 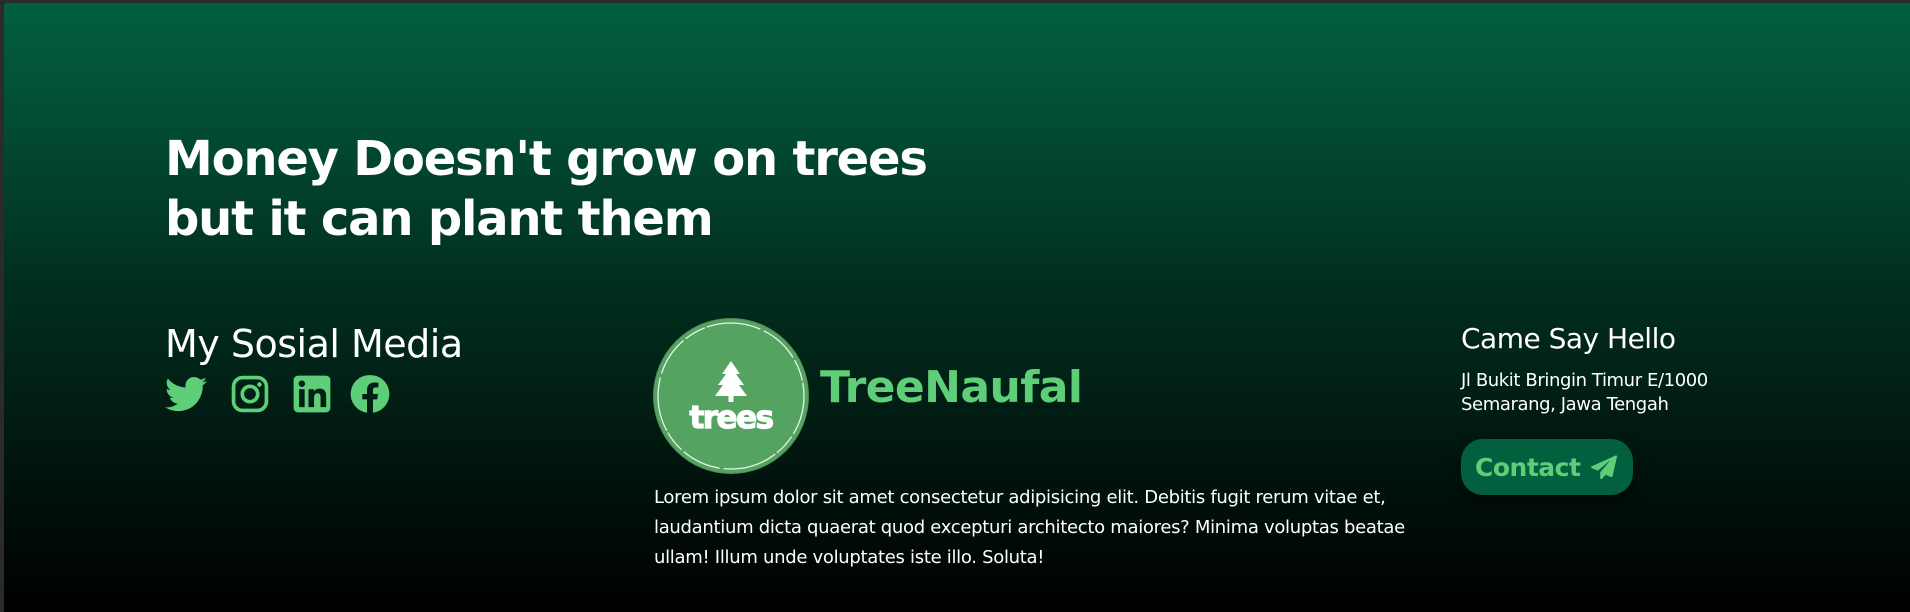 What do you see at coordinates (314, 344) in the screenshot?
I see `social-media-title: My Sosial Media` at bounding box center [314, 344].